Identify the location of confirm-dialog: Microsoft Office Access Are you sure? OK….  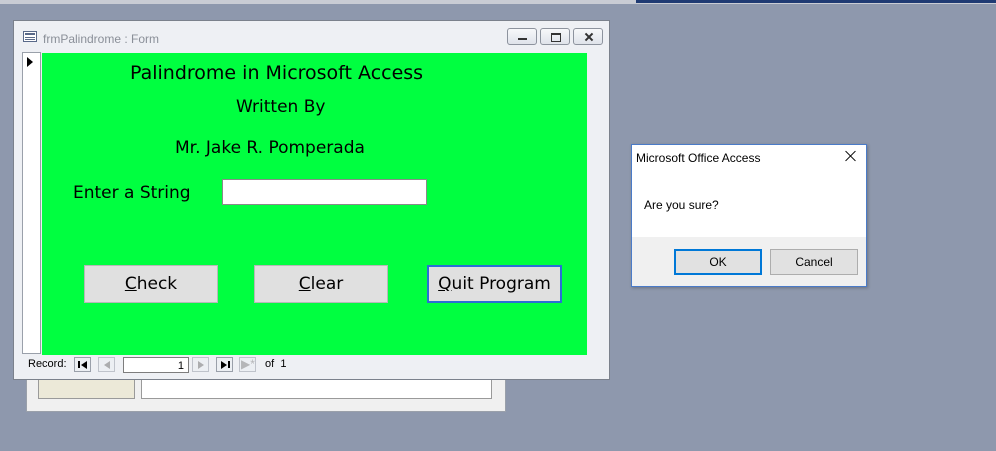
(749, 215).